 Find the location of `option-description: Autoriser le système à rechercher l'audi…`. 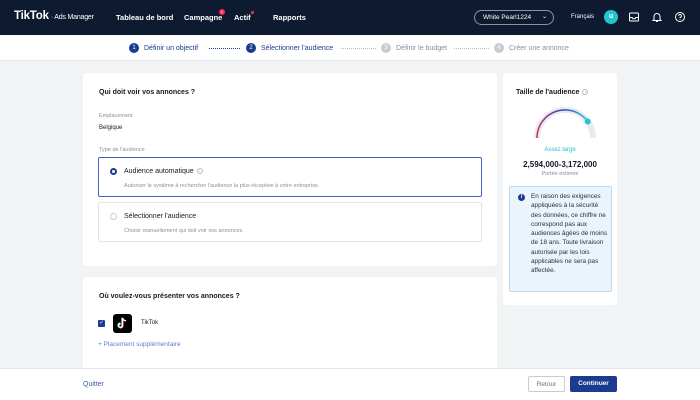

option-description: Autoriser le système à rechercher l'audi… is located at coordinates (222, 186).